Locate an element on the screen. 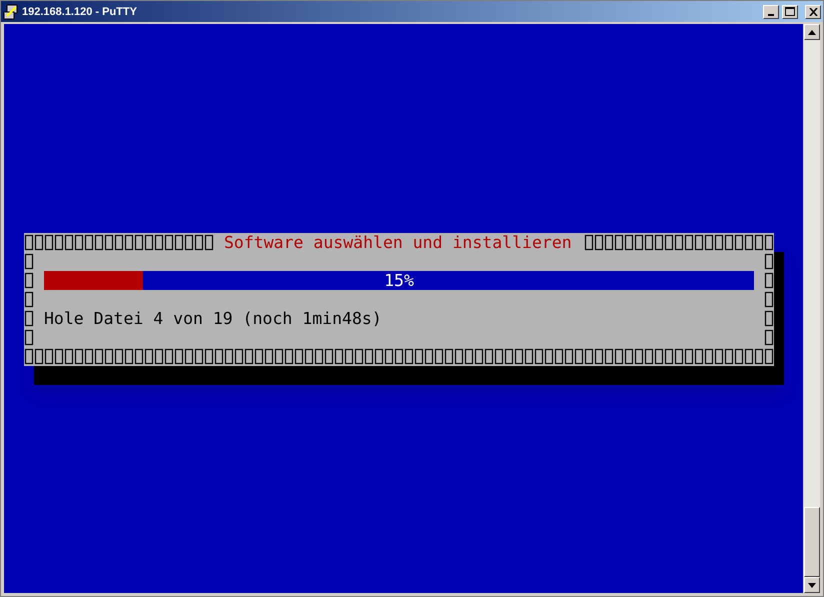 This screenshot has height=597, width=824. minimize-icon is located at coordinates (771, 15).